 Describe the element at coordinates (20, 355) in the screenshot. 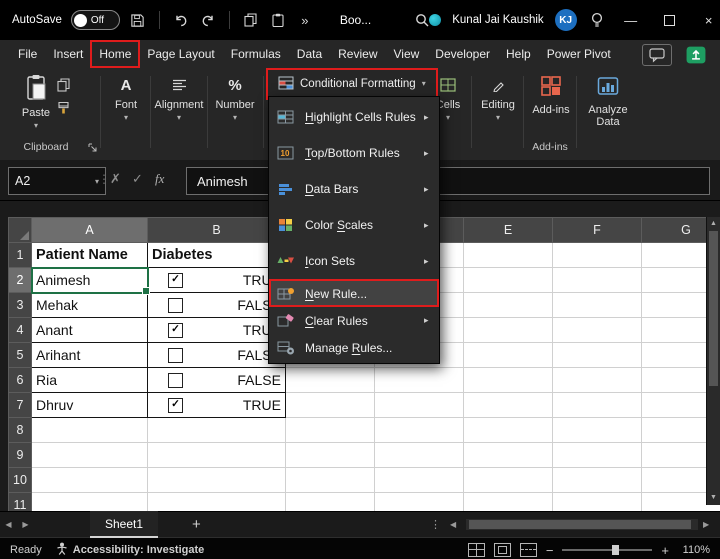

I see `row-header-5: 5` at that location.